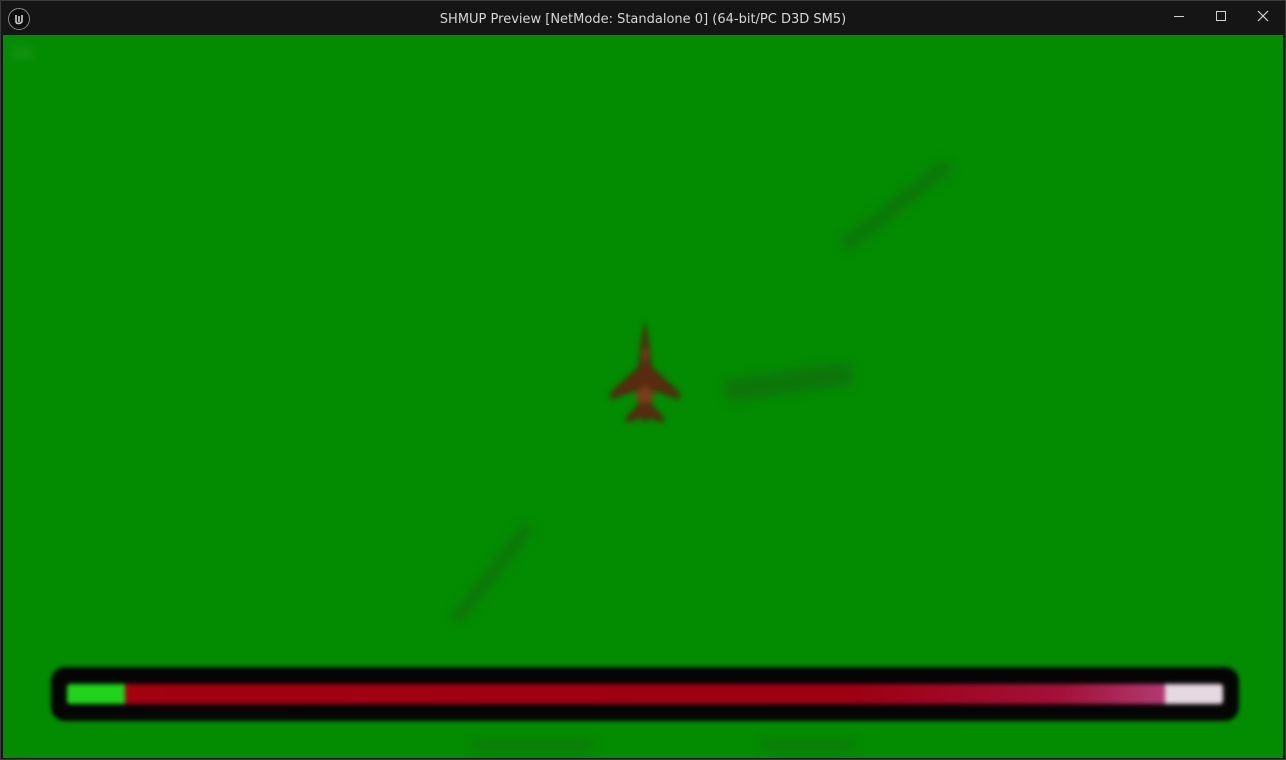  I want to click on close-button, so click(1263, 16).